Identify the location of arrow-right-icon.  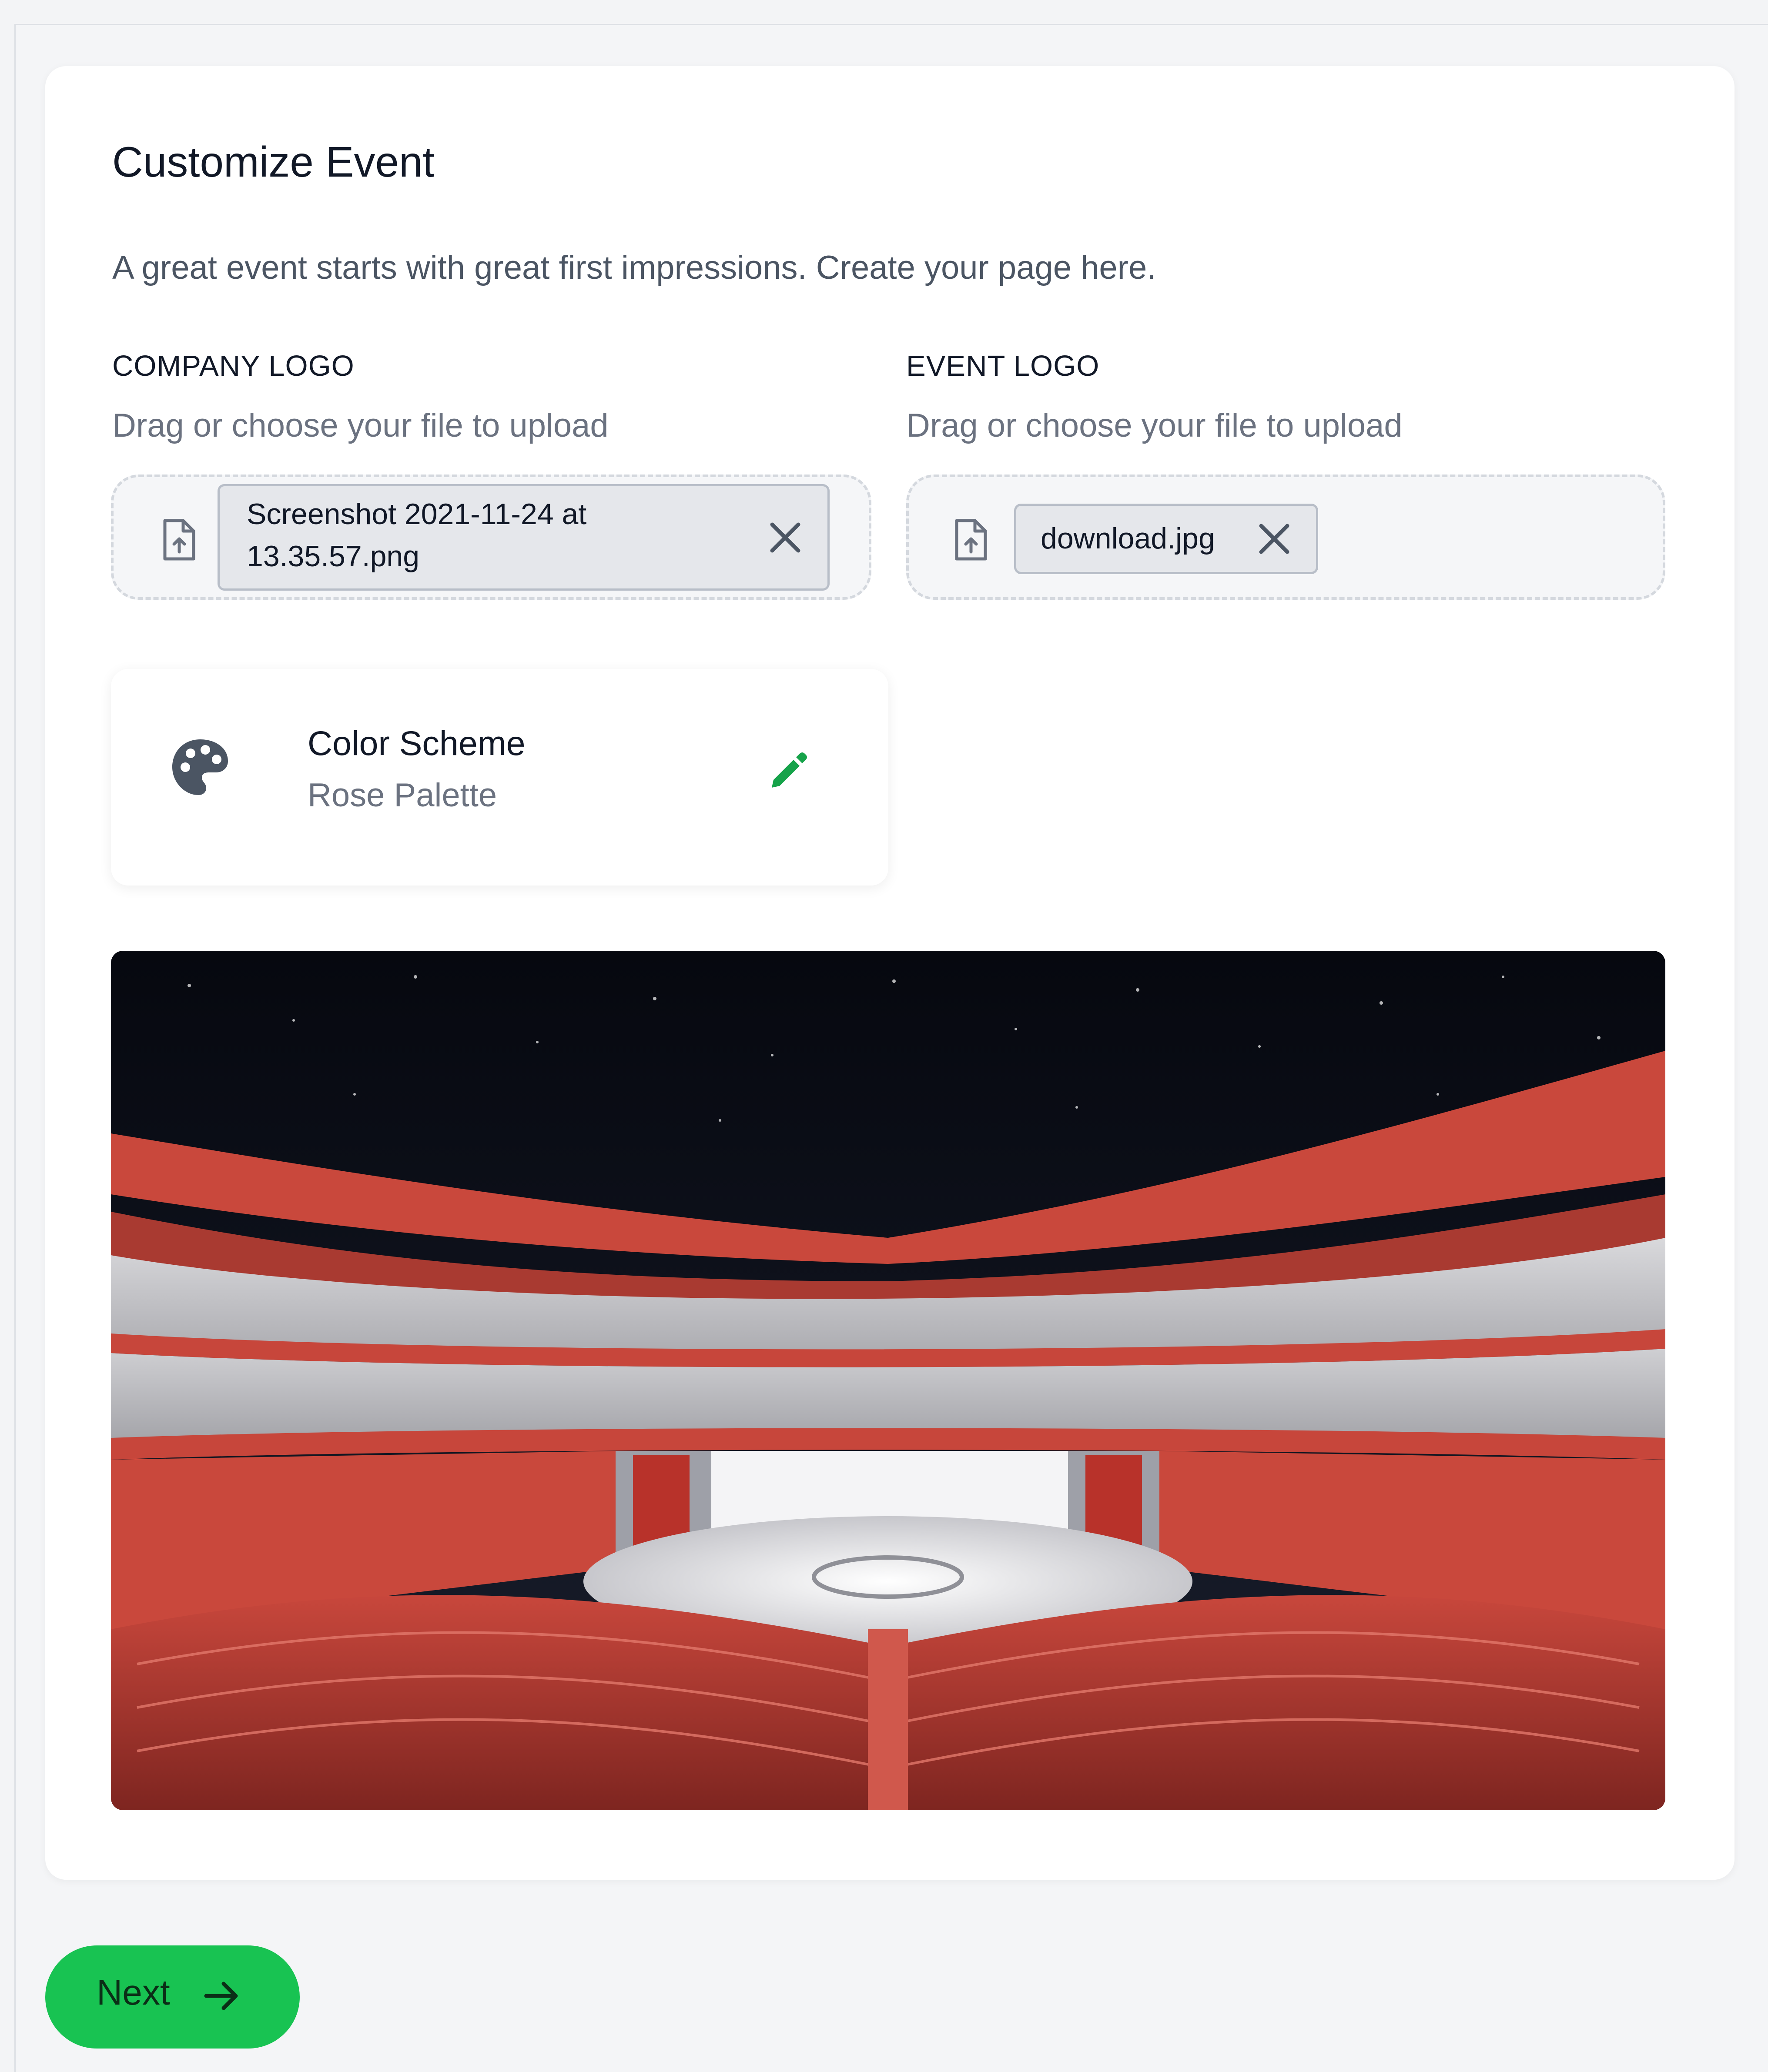
(221, 1996).